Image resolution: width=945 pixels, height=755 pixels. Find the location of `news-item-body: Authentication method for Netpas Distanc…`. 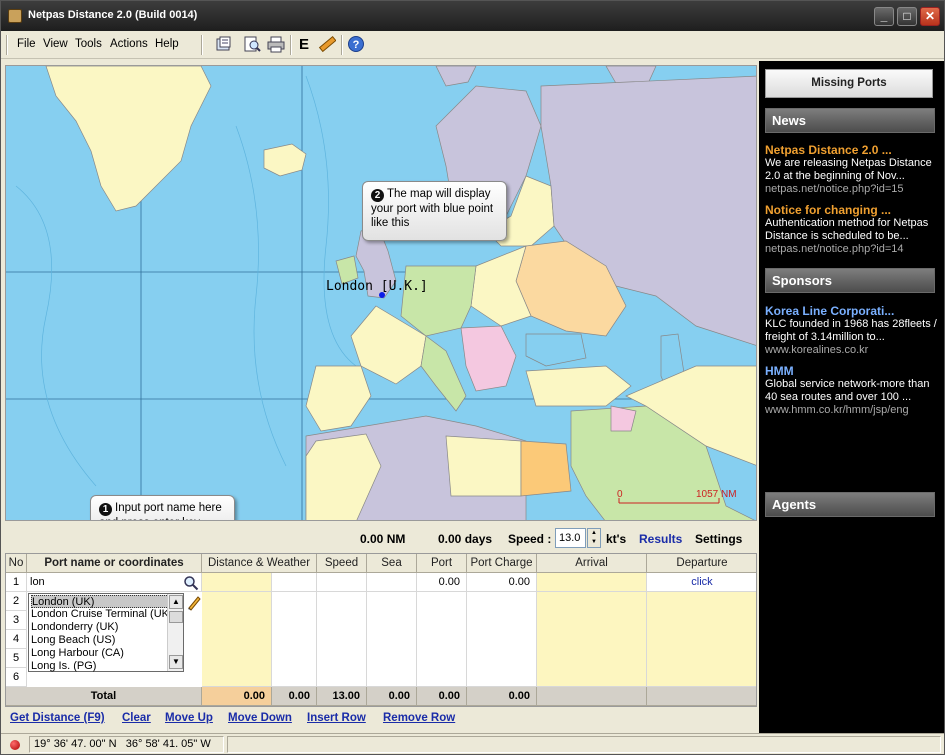

news-item-body: Authentication method for Netpas Distanc… is located at coordinates (847, 229).